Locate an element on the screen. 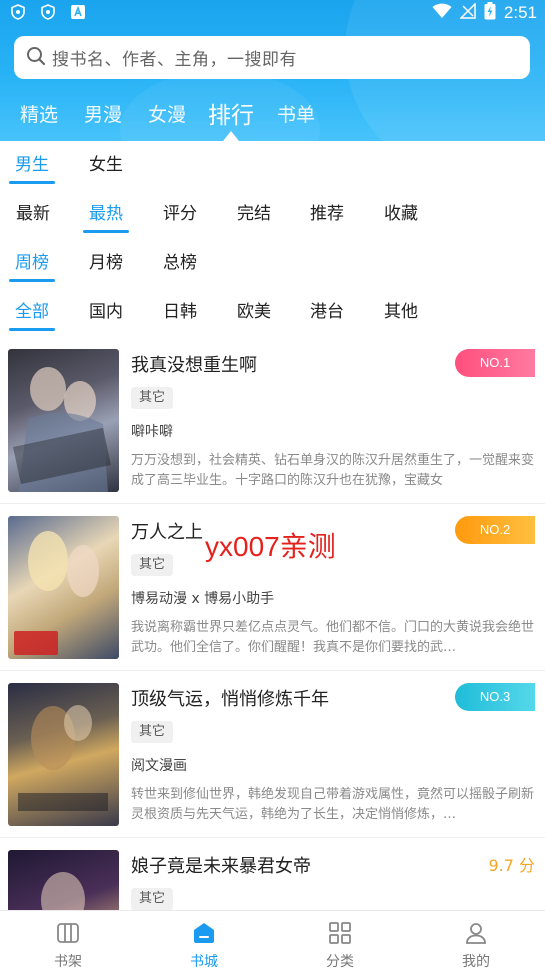  book-title: 我真没想重生啊 is located at coordinates (194, 365).